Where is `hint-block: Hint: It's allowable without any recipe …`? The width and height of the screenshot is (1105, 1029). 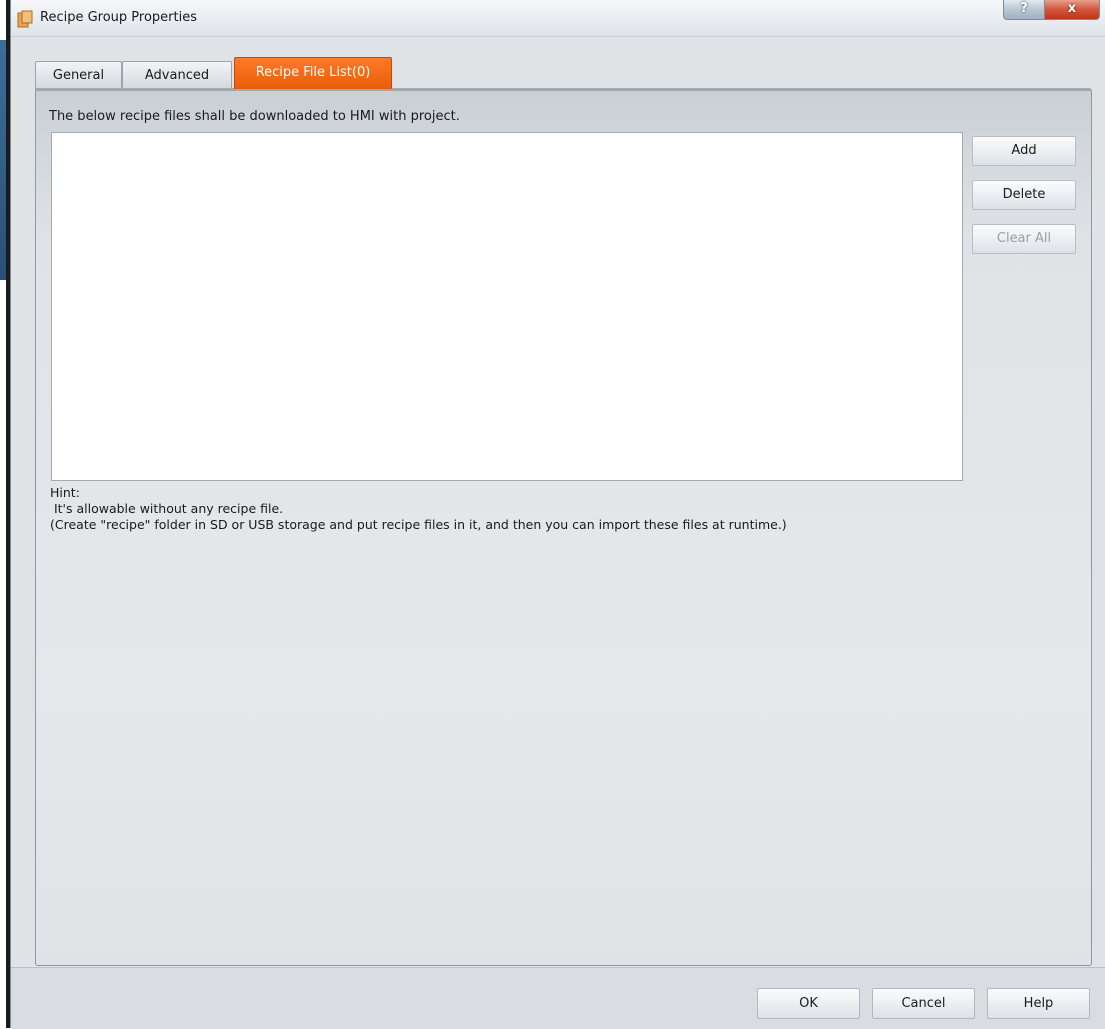 hint-block: Hint: It's allowable without any recipe … is located at coordinates (418, 509).